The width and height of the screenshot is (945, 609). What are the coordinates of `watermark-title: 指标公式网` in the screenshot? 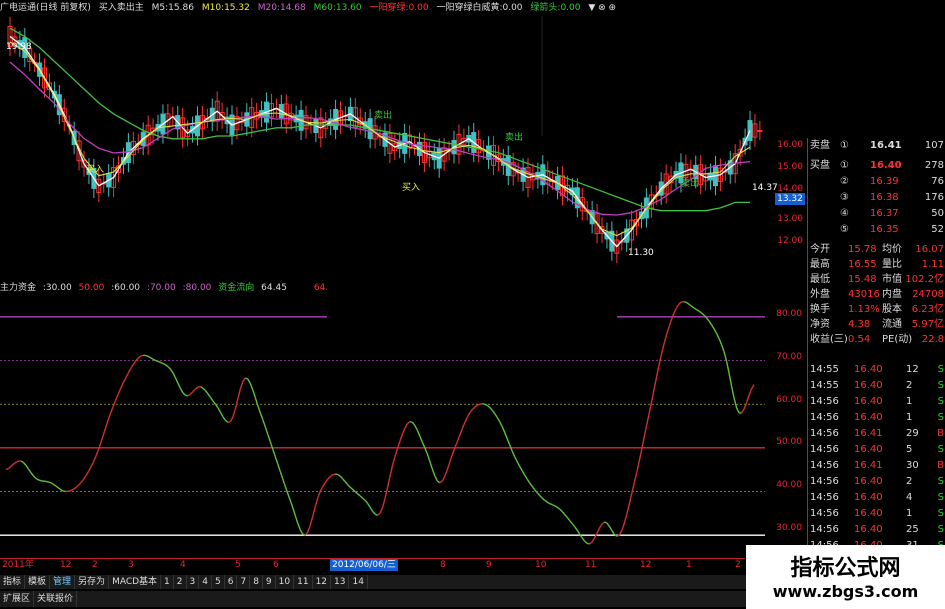 It's located at (845, 568).